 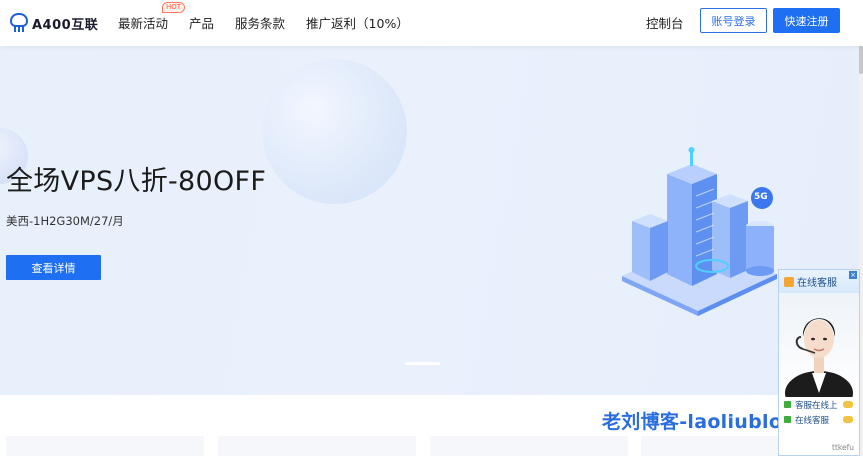 I want to click on hot-badge: HOT, so click(x=174, y=7).